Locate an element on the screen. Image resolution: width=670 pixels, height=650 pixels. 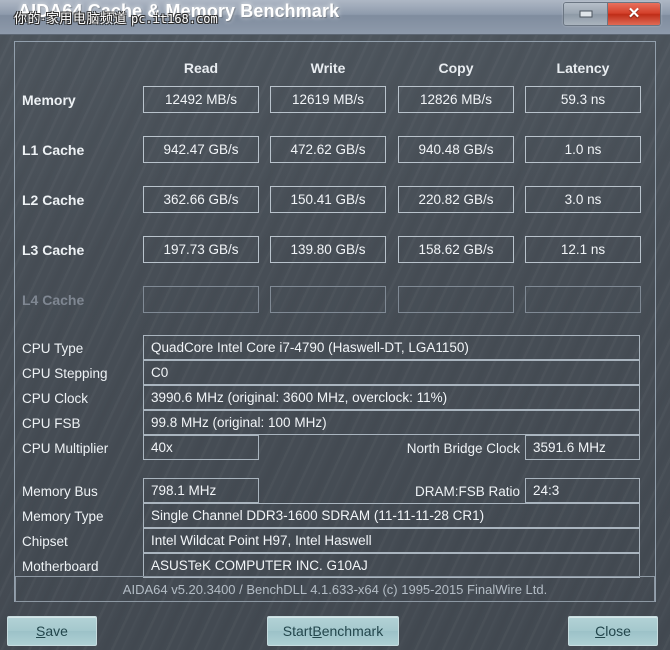
start-benchmark-accel: B is located at coordinates (317, 631).